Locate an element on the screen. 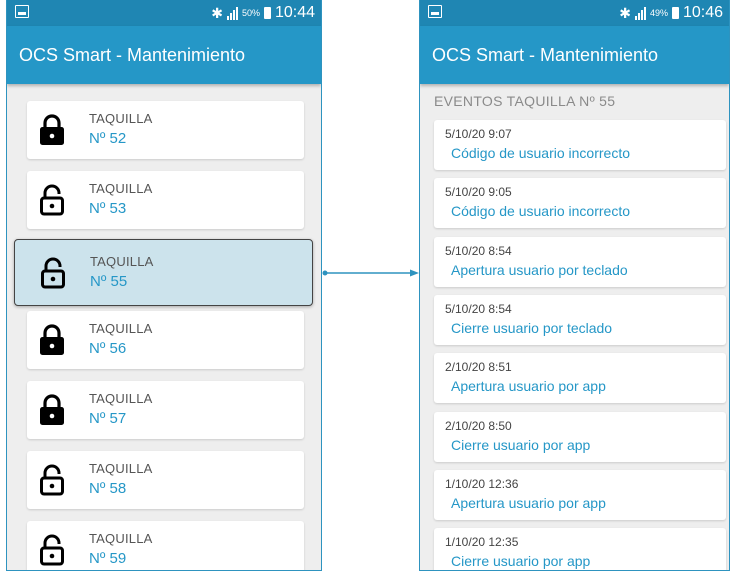  event-date: 5/10/20 9:05 is located at coordinates (478, 192).